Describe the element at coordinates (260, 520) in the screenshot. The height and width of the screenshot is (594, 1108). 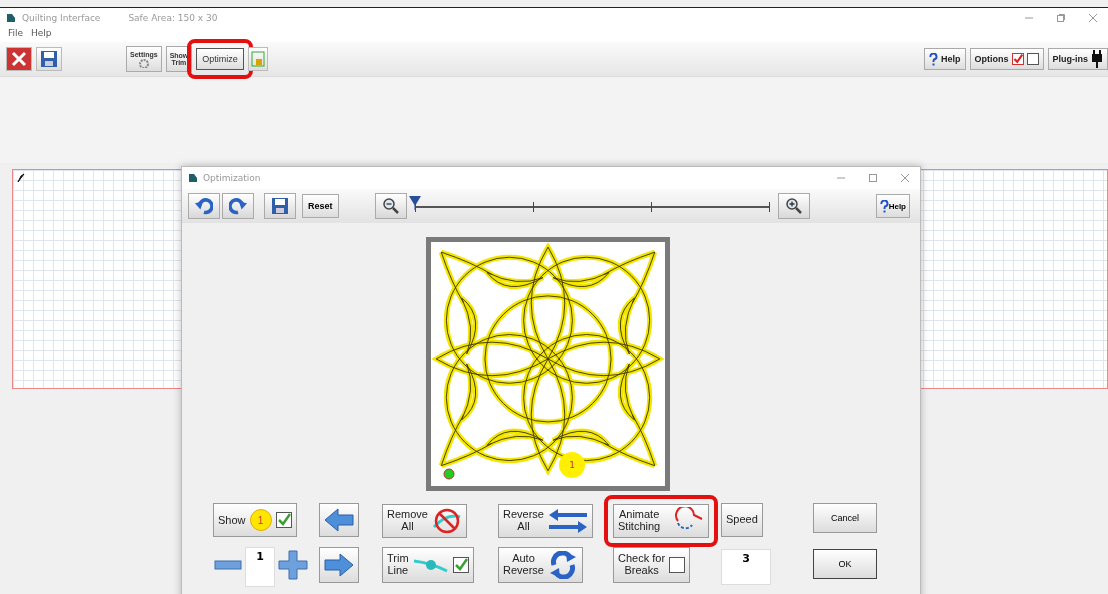
I see `number-badge: 1` at that location.